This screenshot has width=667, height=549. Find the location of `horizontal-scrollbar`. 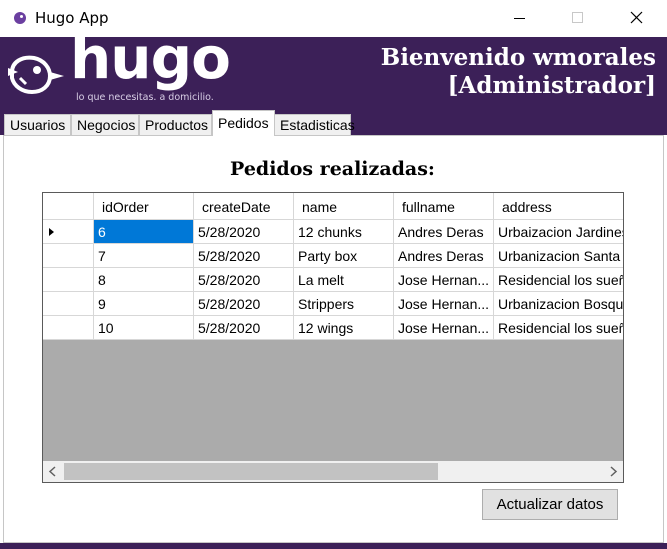

horizontal-scrollbar is located at coordinates (333, 471).